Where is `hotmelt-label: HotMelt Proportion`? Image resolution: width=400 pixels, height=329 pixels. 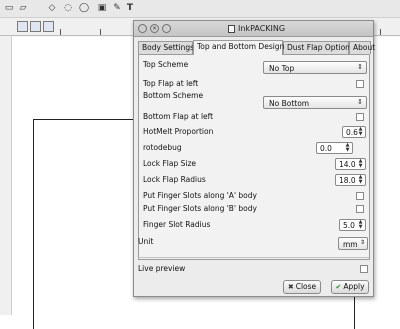 hotmelt-label: HotMelt Proportion is located at coordinates (178, 131).